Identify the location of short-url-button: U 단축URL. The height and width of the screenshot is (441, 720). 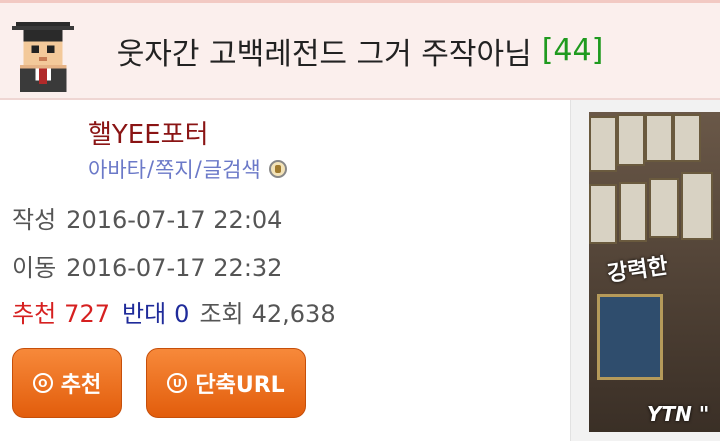
(226, 383).